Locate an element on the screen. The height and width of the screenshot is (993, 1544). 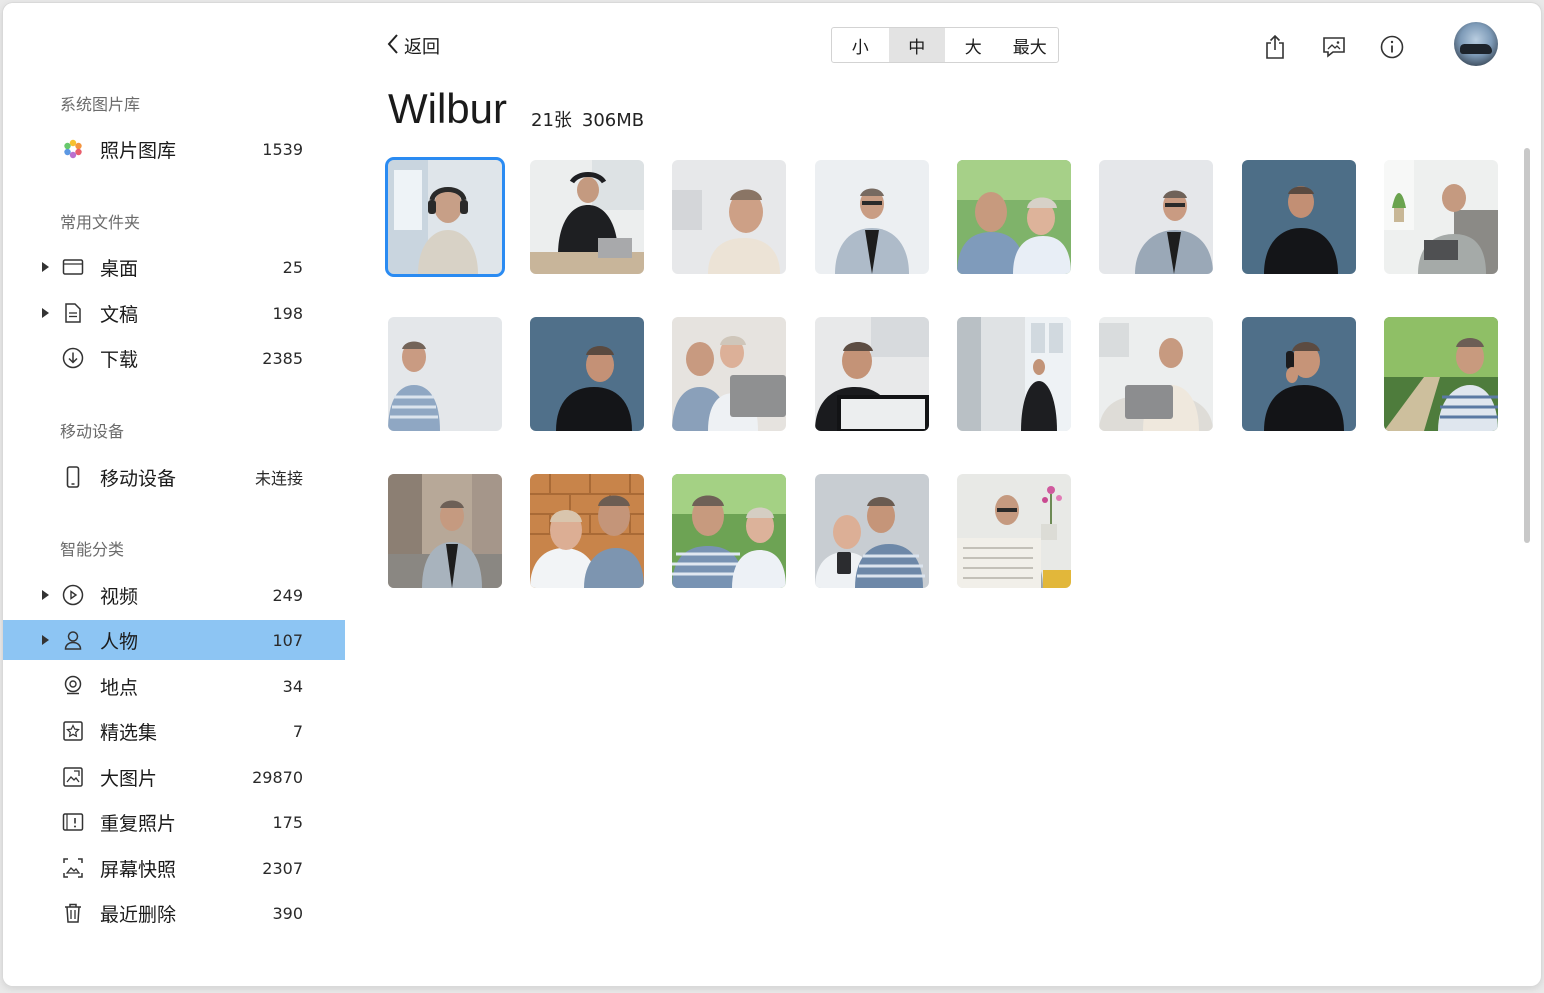
back-label: 返回 is located at coordinates (422, 47).